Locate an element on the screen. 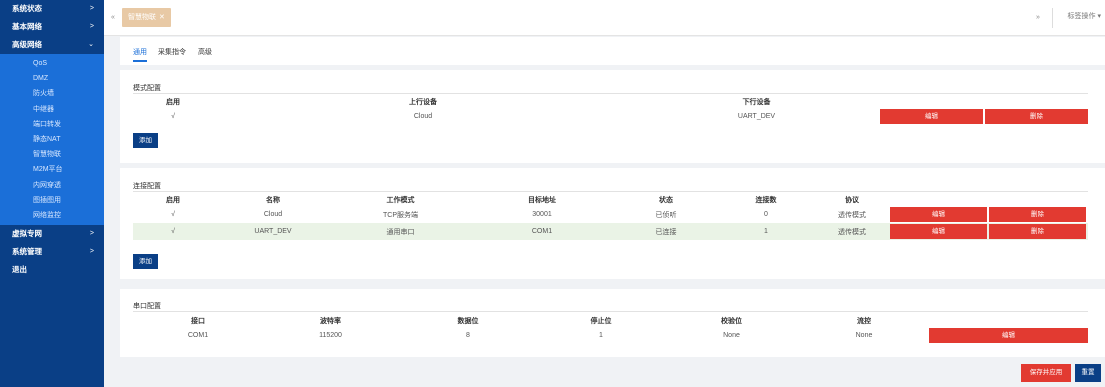  cell-flow: None is located at coordinates (864, 335).